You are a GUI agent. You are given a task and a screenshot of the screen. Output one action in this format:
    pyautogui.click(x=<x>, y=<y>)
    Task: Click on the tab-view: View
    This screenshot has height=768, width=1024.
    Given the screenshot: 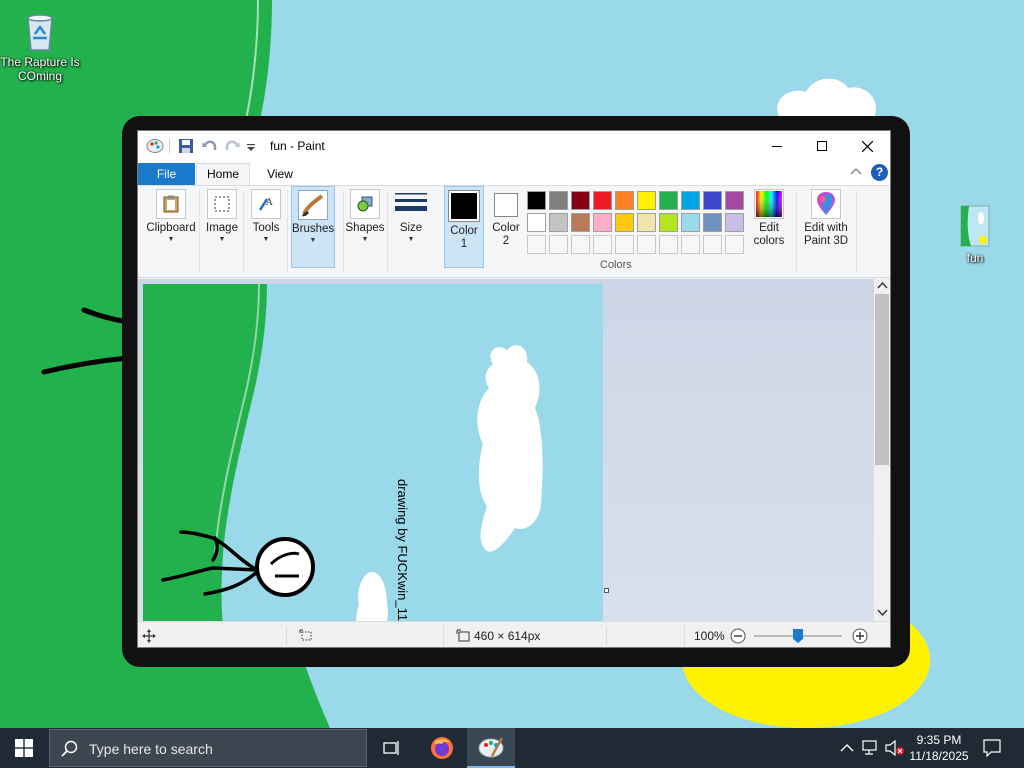 What is the action you would take?
    pyautogui.click(x=280, y=174)
    